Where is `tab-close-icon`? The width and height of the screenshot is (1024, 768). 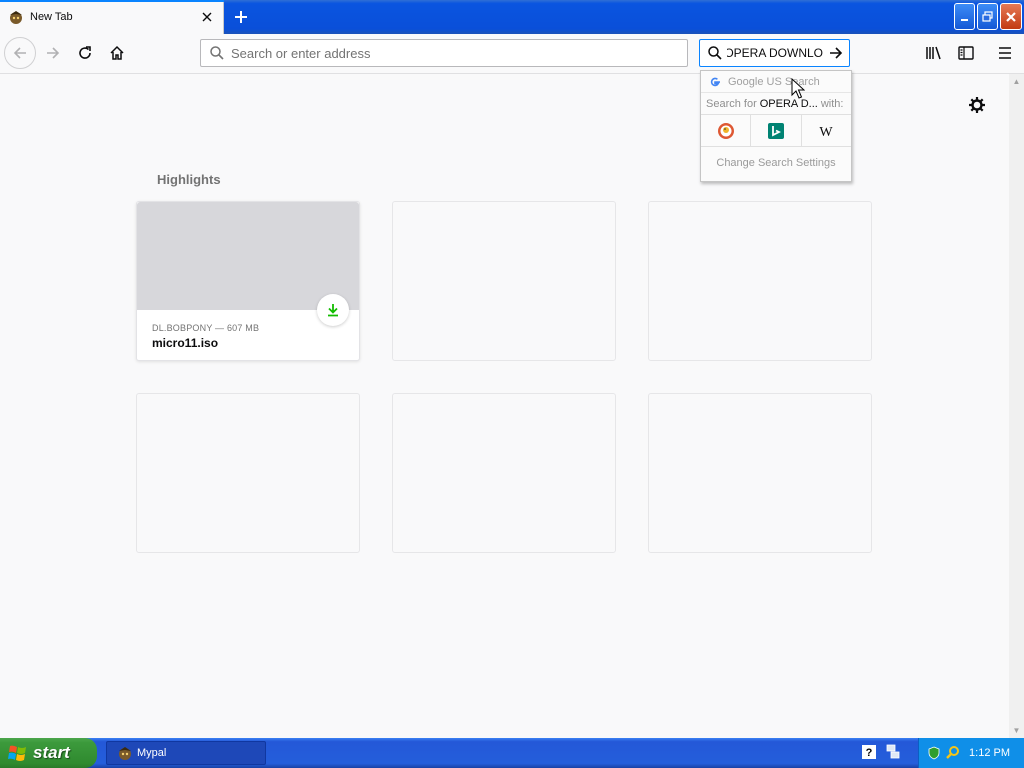 tab-close-icon is located at coordinates (207, 17).